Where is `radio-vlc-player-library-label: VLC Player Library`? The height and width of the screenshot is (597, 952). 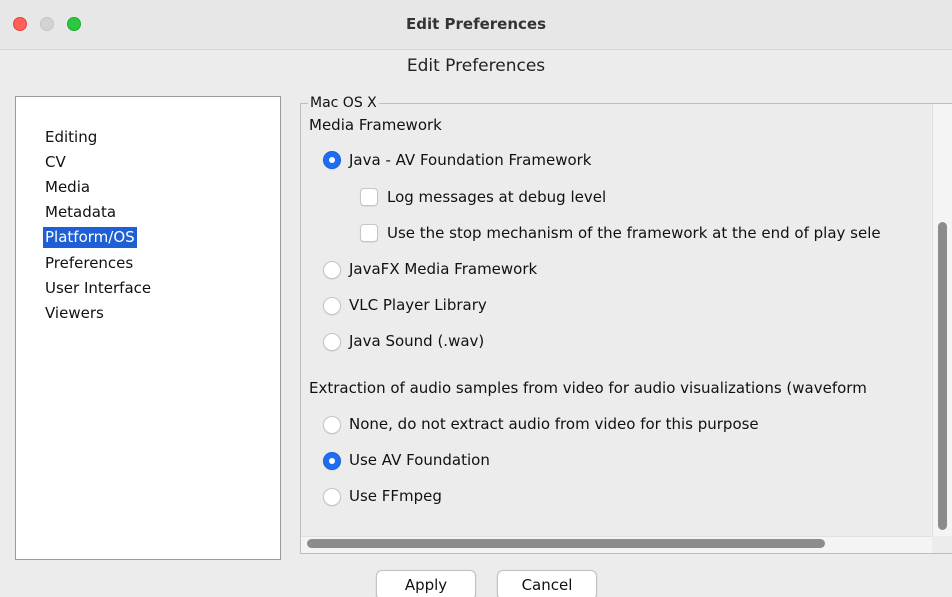
radio-vlc-player-library-label: VLC Player Library is located at coordinates (418, 305).